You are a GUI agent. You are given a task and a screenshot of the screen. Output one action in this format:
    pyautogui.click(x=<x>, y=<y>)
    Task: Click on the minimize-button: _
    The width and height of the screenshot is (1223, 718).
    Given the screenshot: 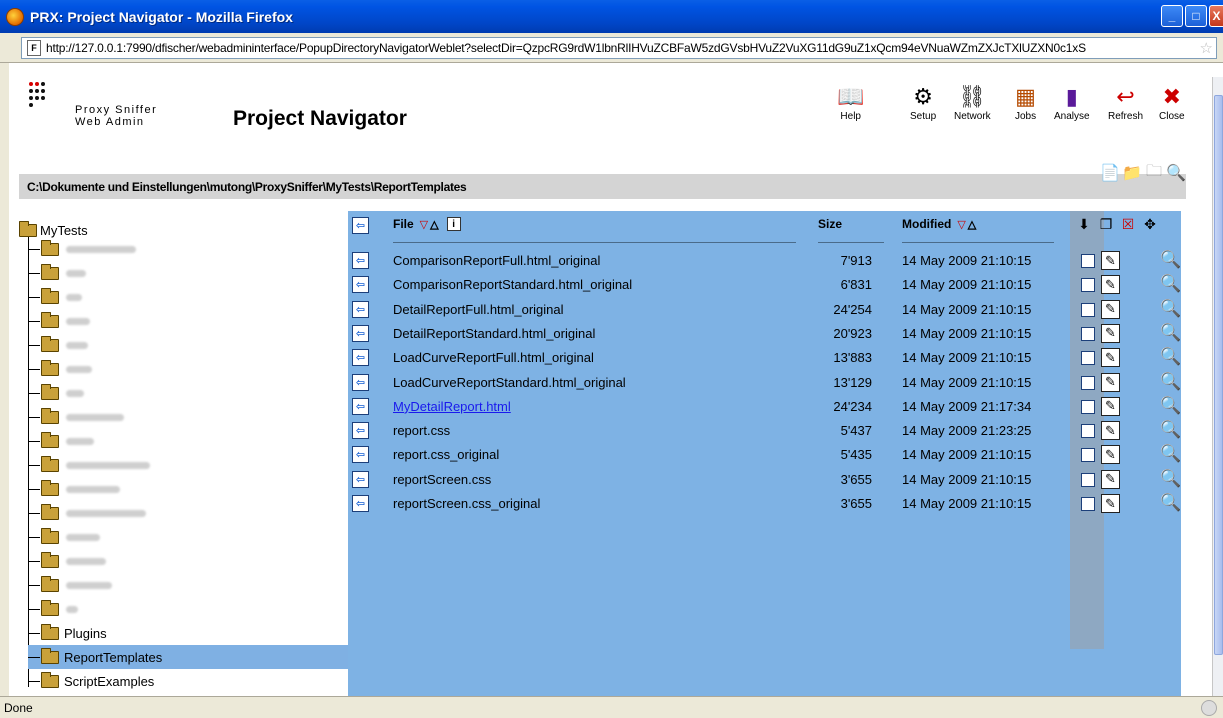 What is the action you would take?
    pyautogui.click(x=1172, y=16)
    